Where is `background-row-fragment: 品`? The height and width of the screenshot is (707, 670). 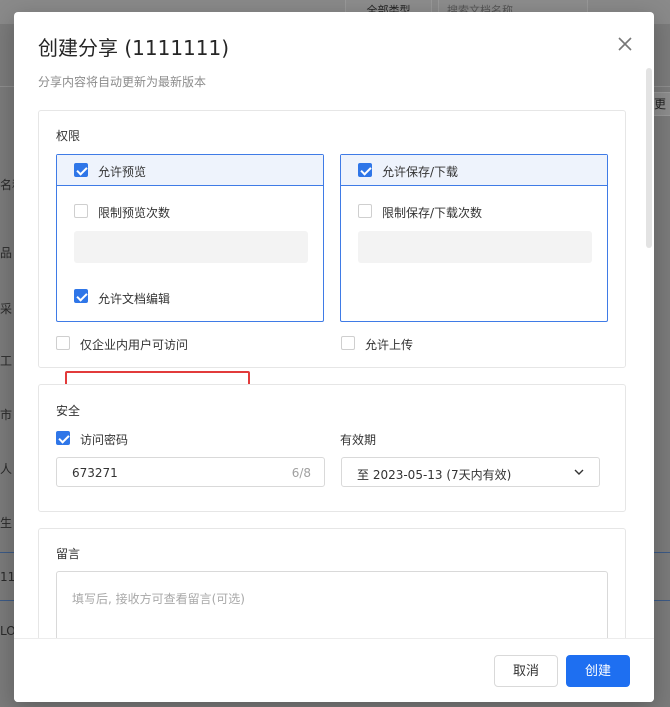
background-row-fragment: 品 is located at coordinates (6, 253).